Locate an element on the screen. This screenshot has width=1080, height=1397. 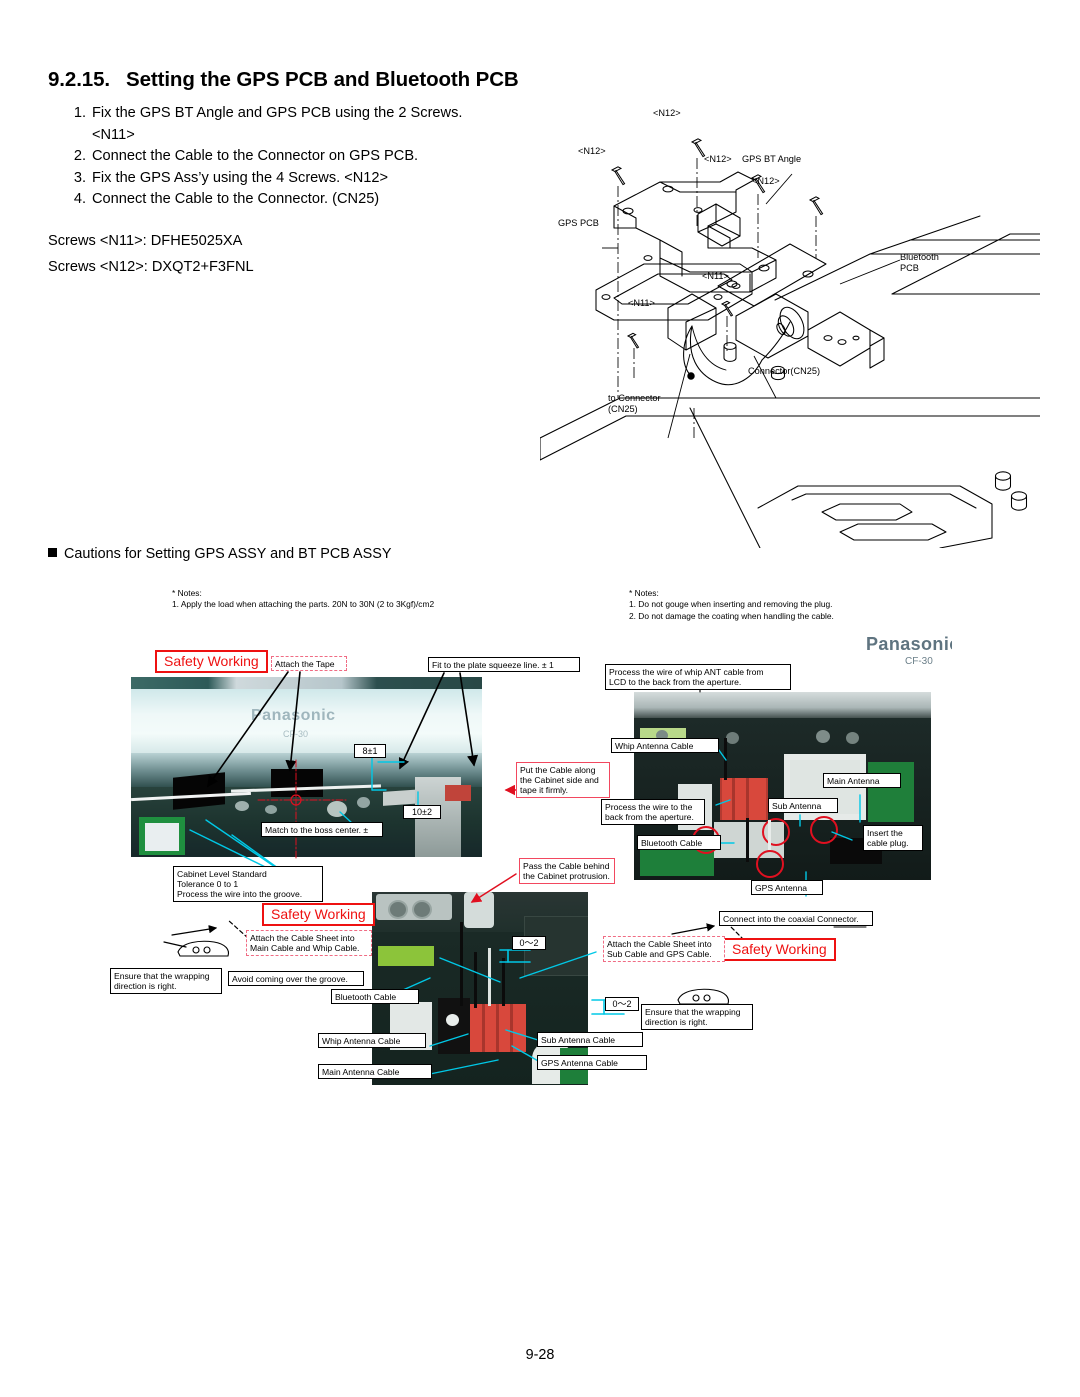
screw-head-c is located at coordinates (363, 802).